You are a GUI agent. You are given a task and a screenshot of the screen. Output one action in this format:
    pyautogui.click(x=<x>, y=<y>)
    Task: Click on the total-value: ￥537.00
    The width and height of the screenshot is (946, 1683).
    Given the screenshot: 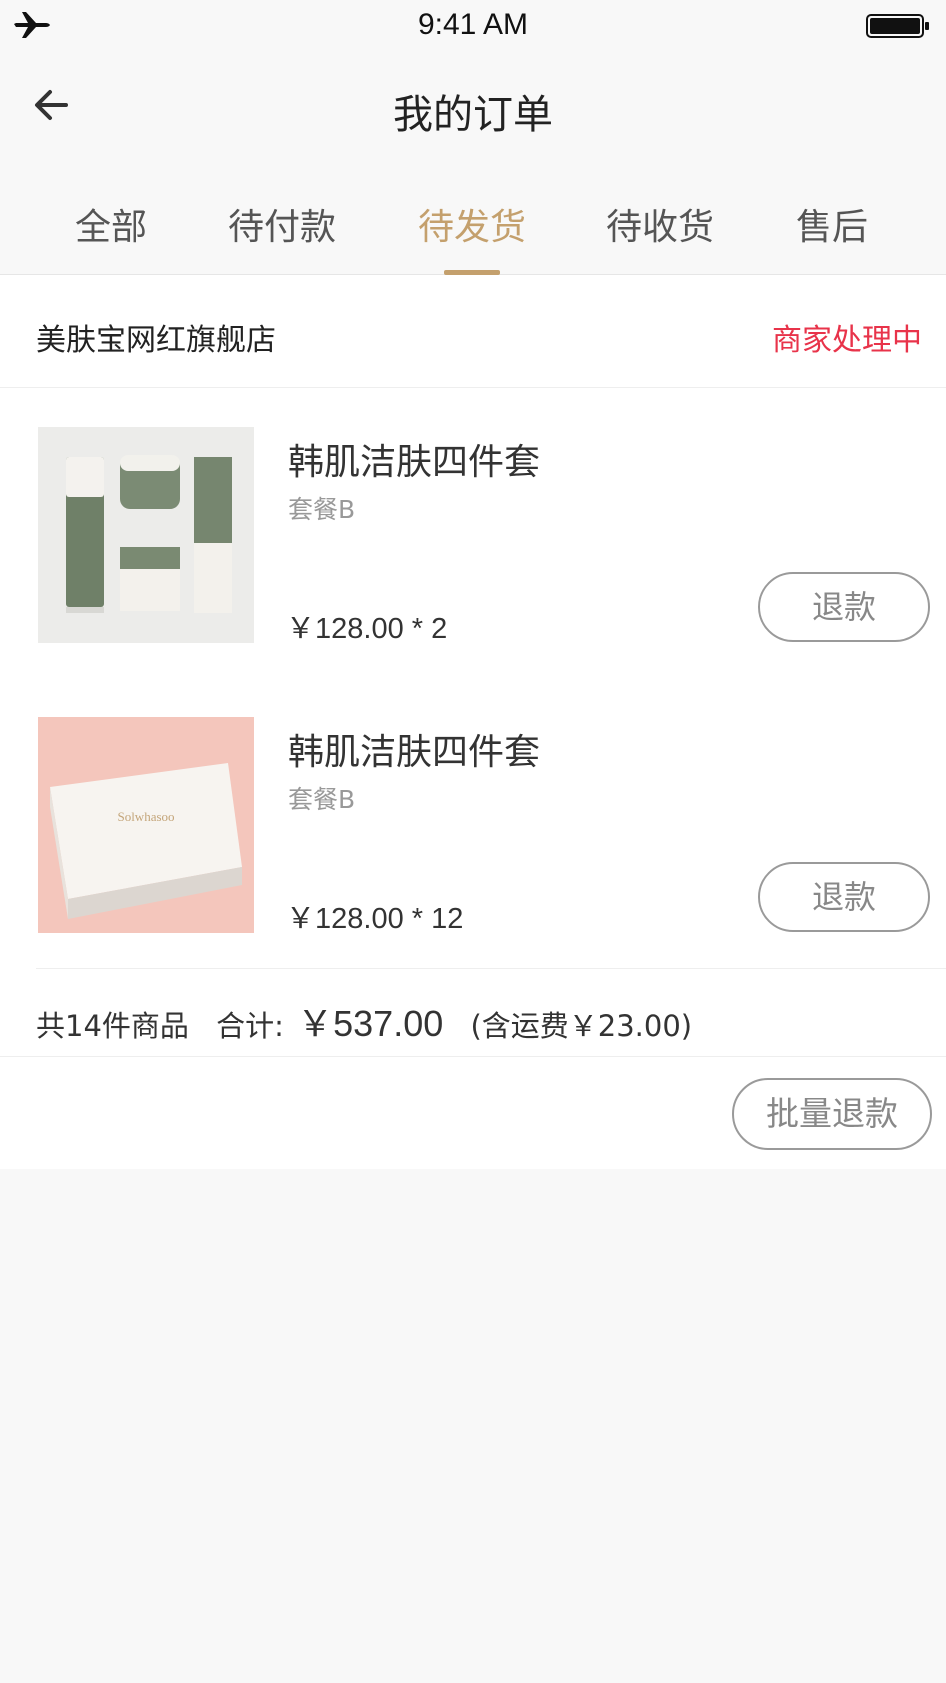 What is the action you would take?
    pyautogui.click(x=370, y=1023)
    